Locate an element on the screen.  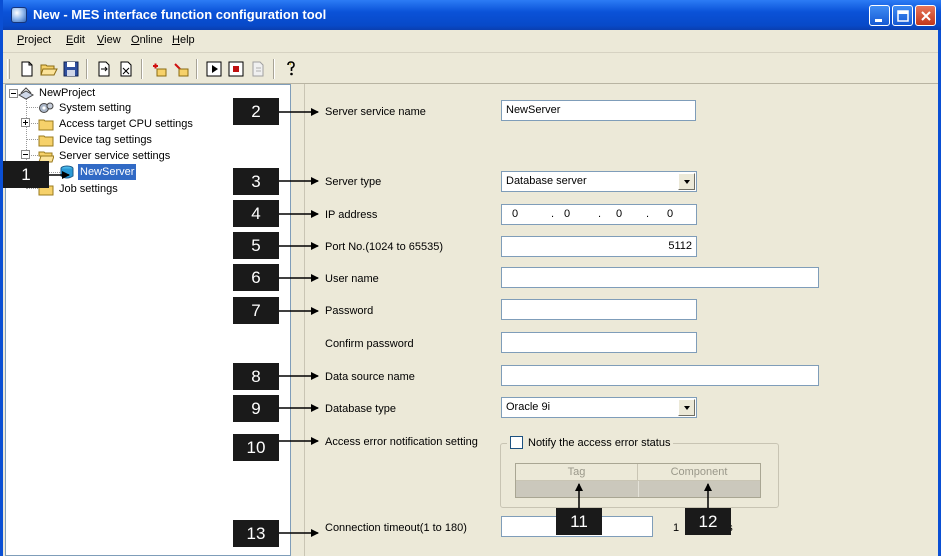
app-icon is located at coordinates (19, 15).